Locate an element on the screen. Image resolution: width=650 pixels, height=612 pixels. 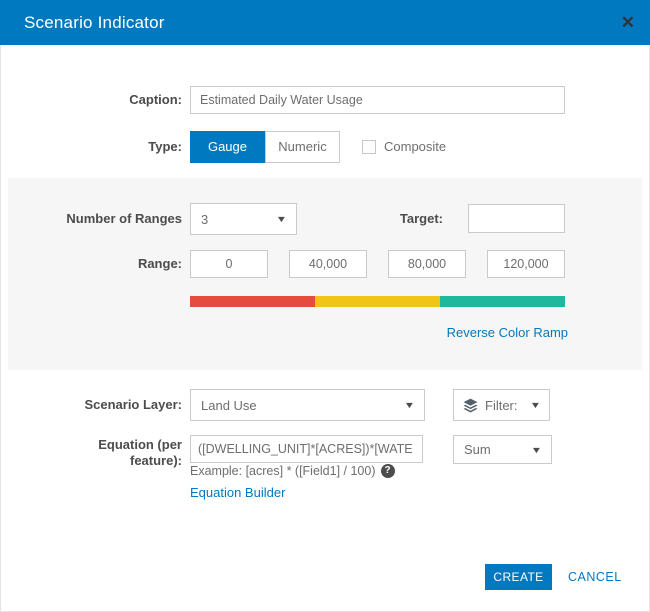
aggregation-select: Sum ▼ is located at coordinates (502, 449).